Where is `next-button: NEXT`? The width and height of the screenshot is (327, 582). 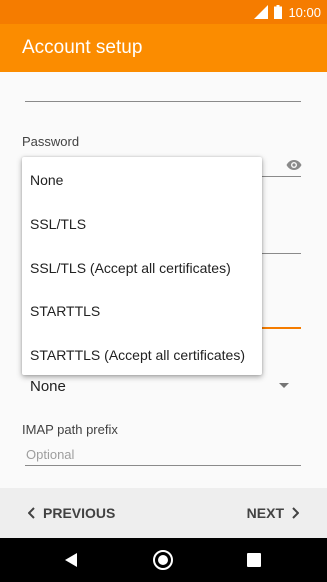
next-button: NEXT is located at coordinates (273, 513).